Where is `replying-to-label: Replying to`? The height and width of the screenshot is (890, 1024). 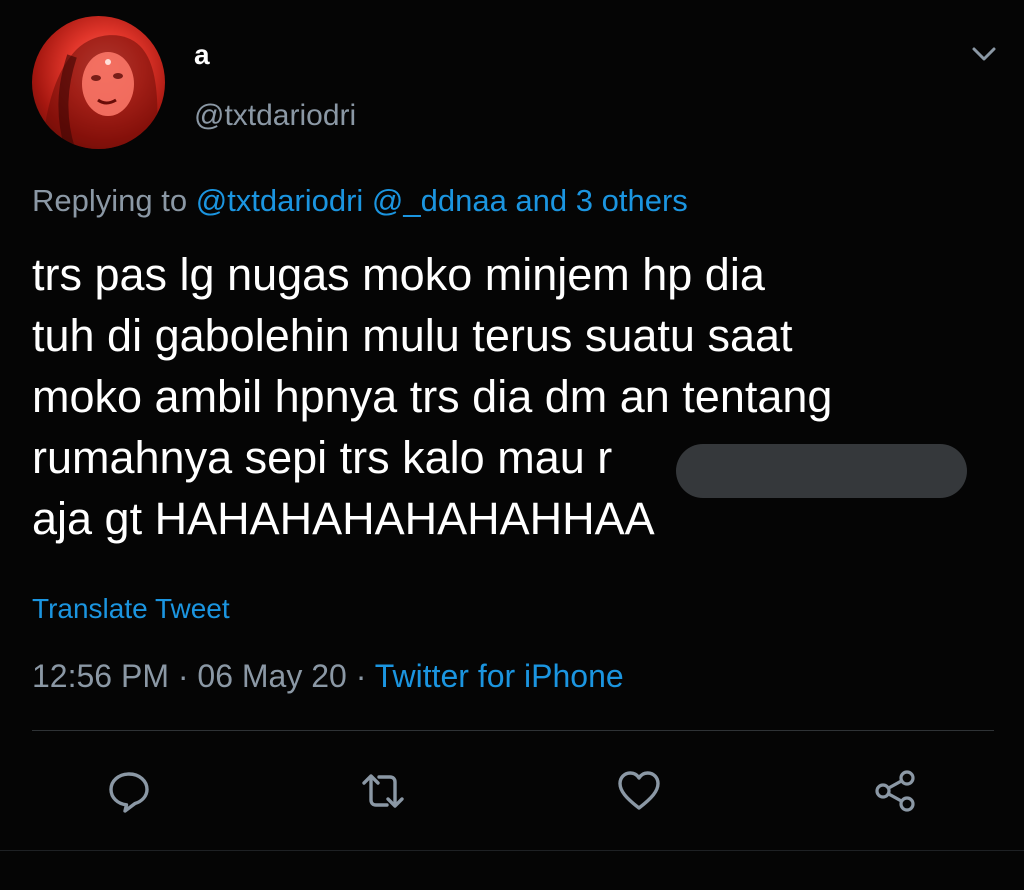 replying-to-label: Replying to is located at coordinates (110, 200).